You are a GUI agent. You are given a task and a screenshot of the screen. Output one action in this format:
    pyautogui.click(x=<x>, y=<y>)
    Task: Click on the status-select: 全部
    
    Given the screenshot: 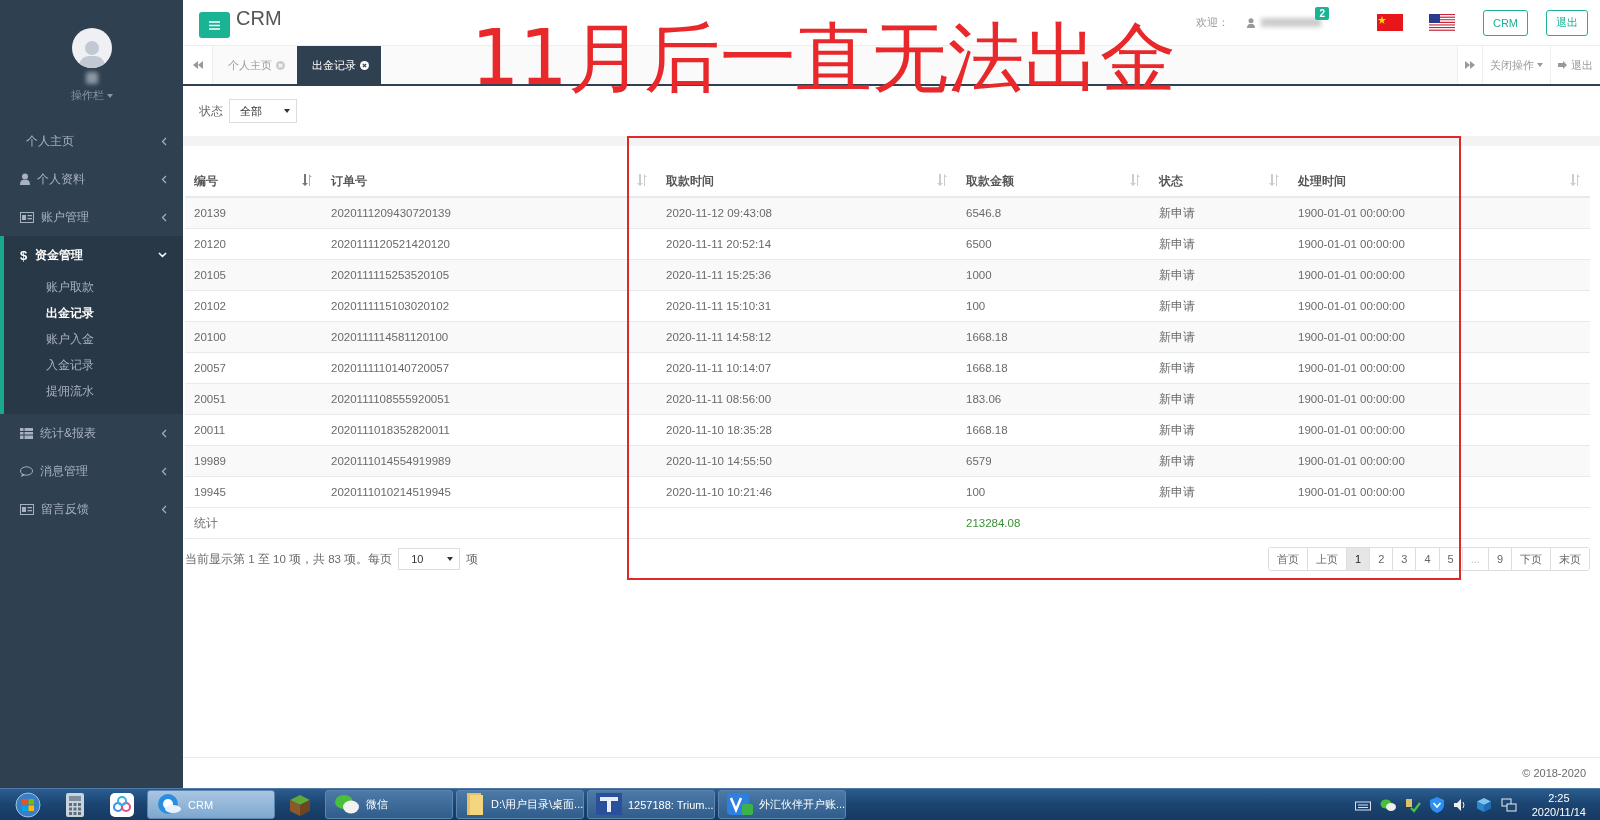 What is the action you would take?
    pyautogui.click(x=263, y=111)
    